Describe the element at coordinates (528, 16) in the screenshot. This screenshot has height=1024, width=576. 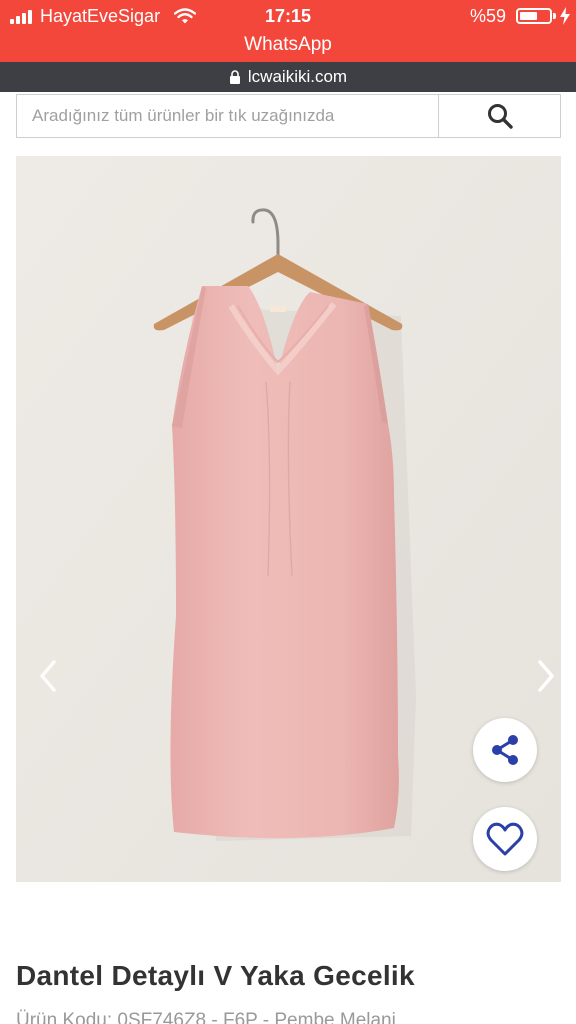
I see `battery-fill` at that location.